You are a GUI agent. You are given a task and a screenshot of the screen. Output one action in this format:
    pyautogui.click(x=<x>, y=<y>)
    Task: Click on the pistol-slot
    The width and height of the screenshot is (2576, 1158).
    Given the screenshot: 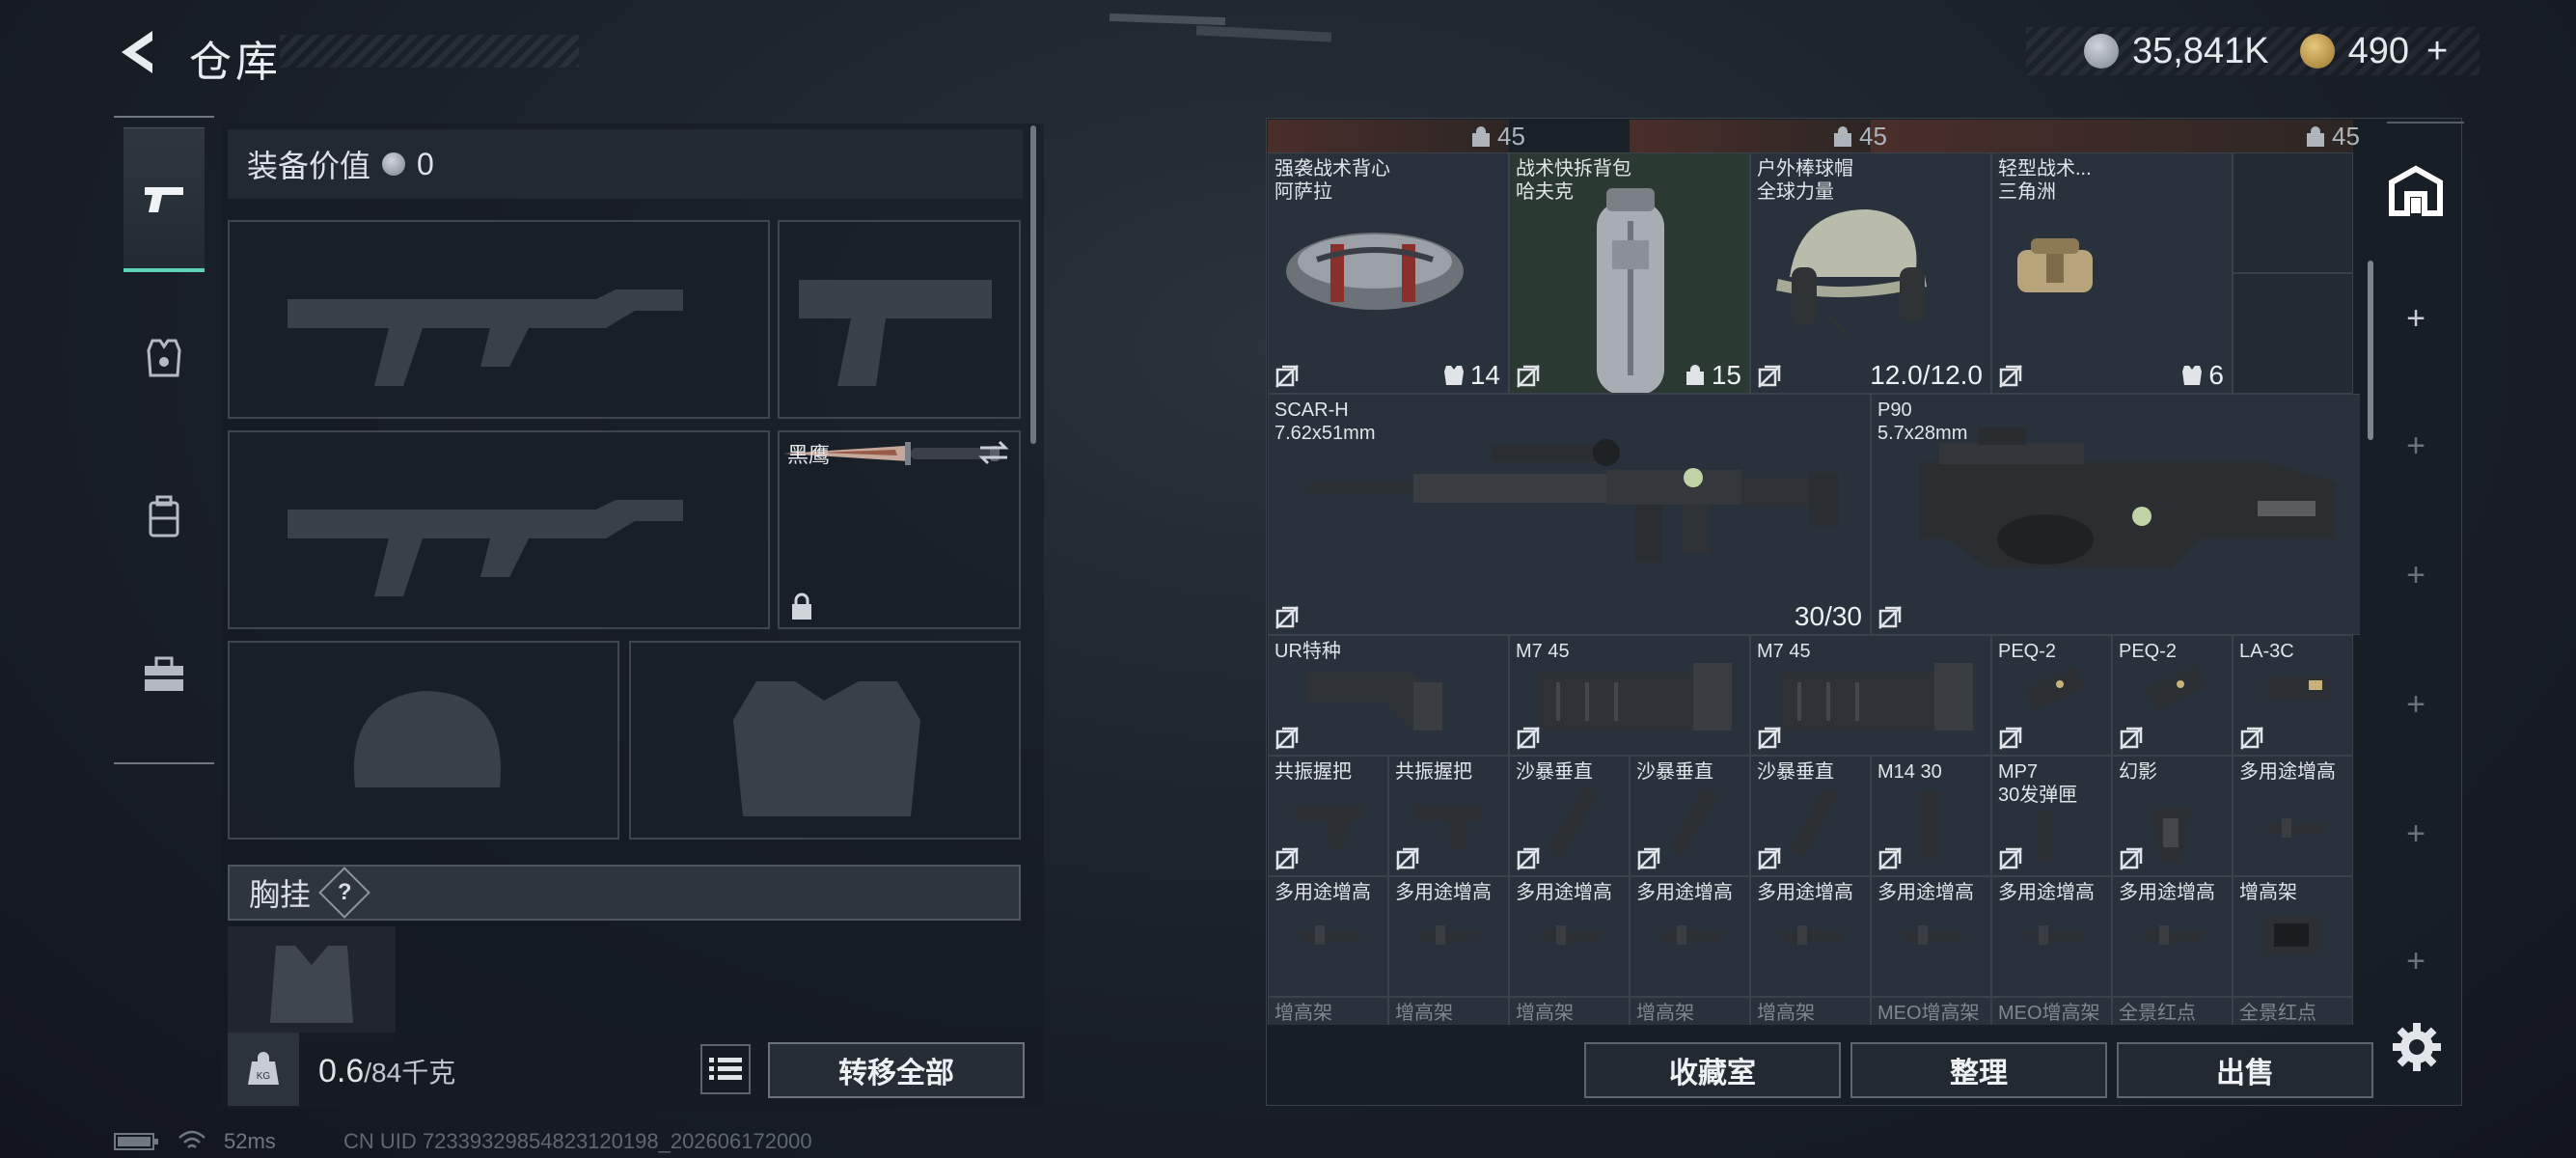 What is the action you would take?
    pyautogui.click(x=900, y=319)
    